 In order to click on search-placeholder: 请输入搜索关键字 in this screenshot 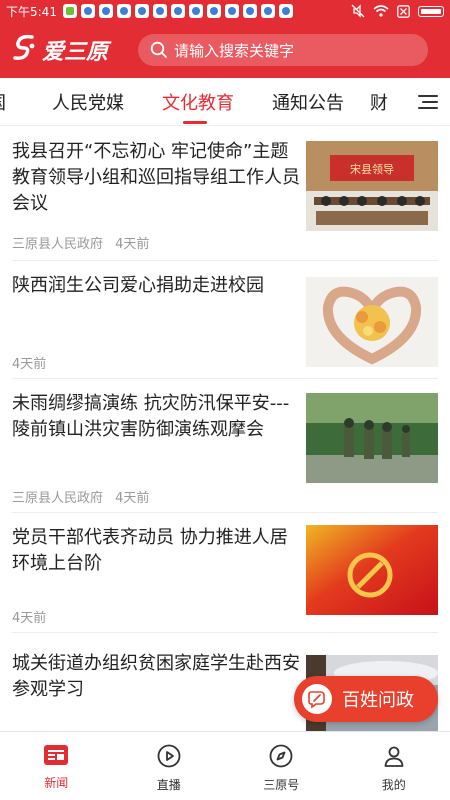, I will do `click(234, 50)`.